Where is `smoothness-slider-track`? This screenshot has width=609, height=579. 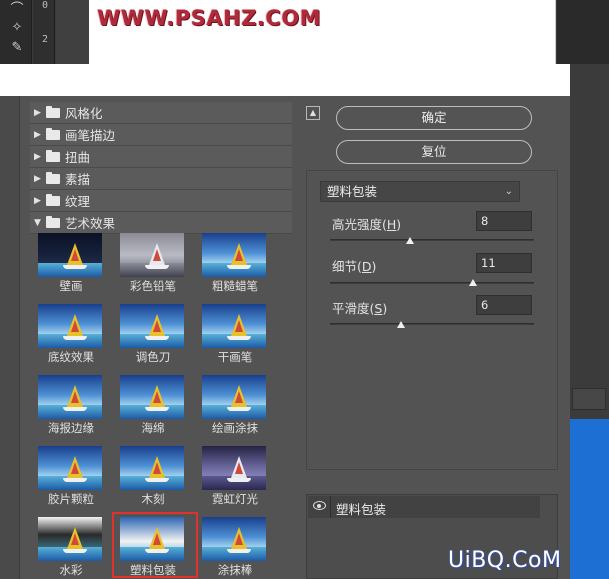
smoothness-slider-track is located at coordinates (432, 324).